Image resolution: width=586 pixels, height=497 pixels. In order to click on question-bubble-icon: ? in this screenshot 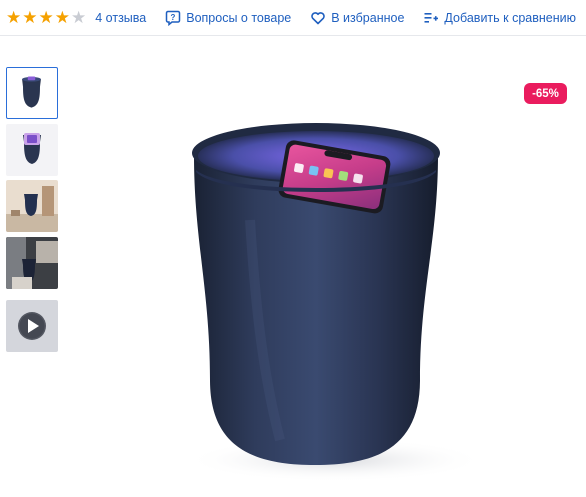, I will do `click(173, 18)`.